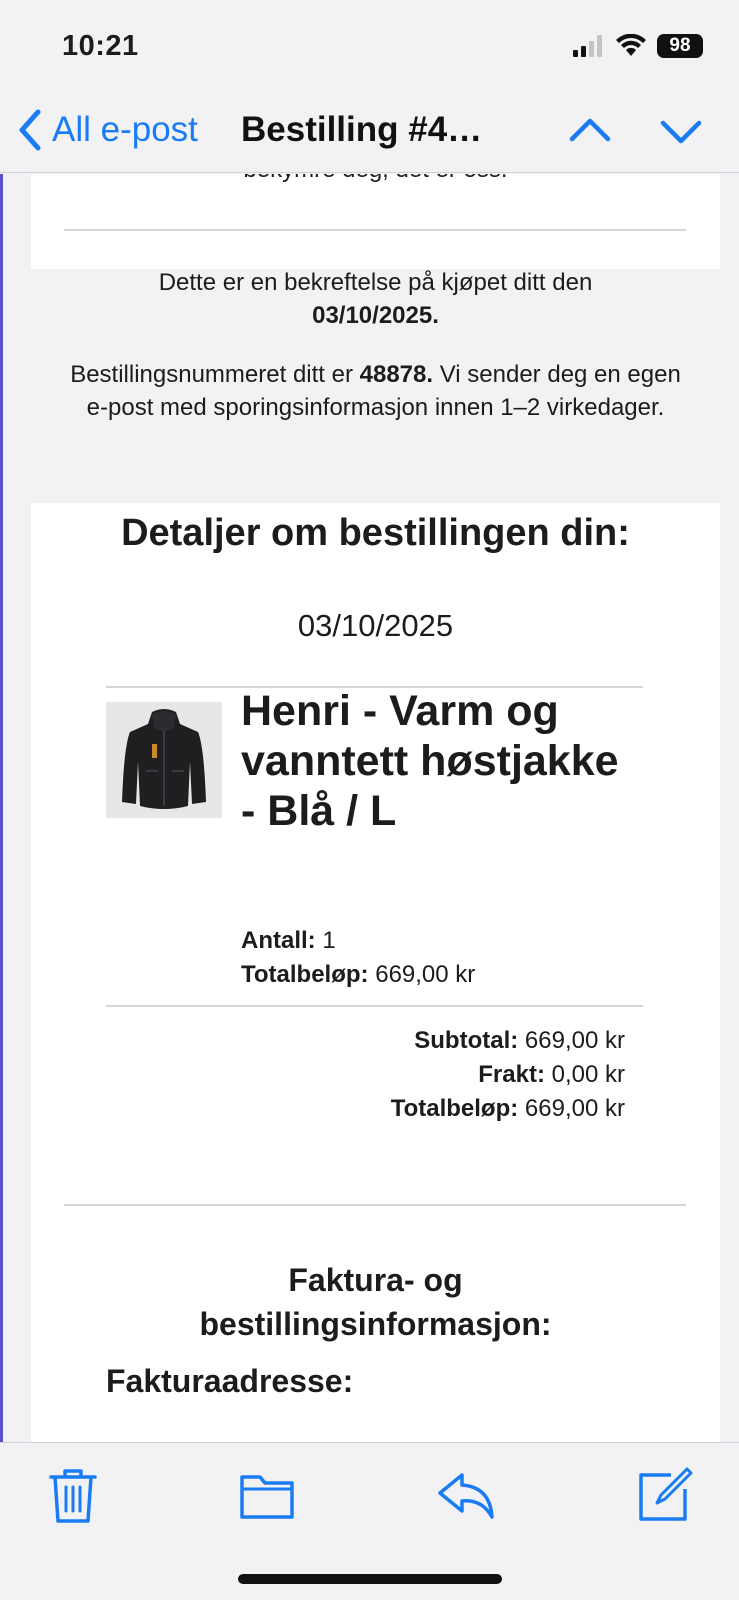 The width and height of the screenshot is (739, 1600). What do you see at coordinates (631, 45) in the screenshot?
I see `wifi-icon` at bounding box center [631, 45].